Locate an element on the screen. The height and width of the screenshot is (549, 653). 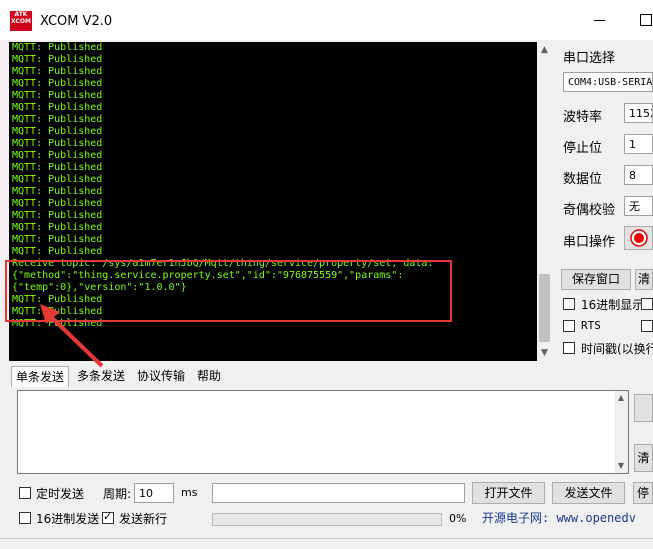
maximize-button is located at coordinates (644, 20).